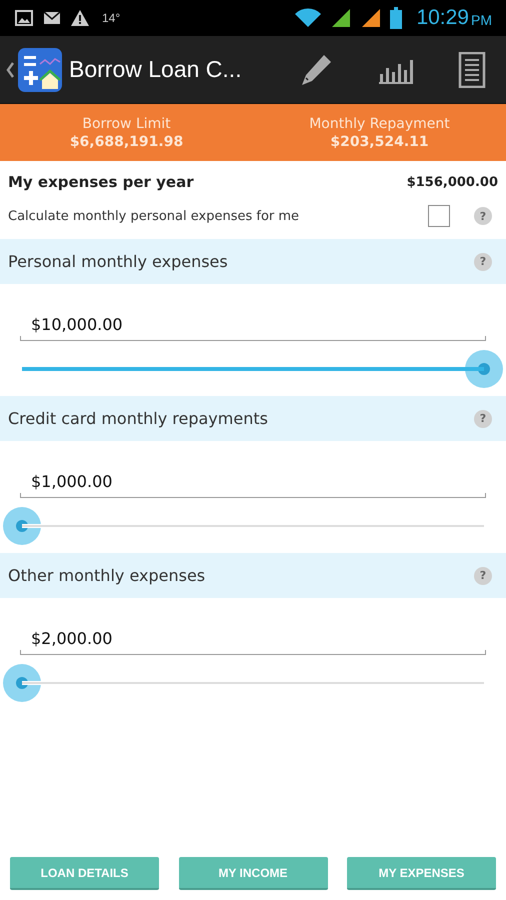 The width and height of the screenshot is (506, 900). I want to click on section-title: Other monthly expenses, so click(107, 575).